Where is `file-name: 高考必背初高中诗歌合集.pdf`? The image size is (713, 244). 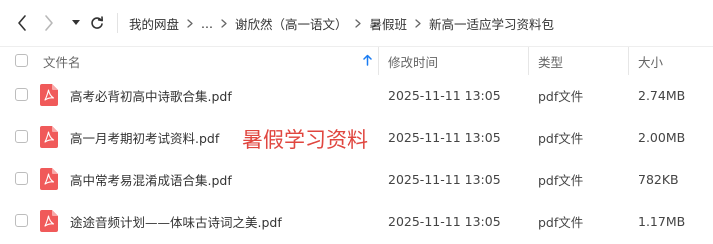 file-name: 高考必背初高中诗歌合集.pdf is located at coordinates (151, 95).